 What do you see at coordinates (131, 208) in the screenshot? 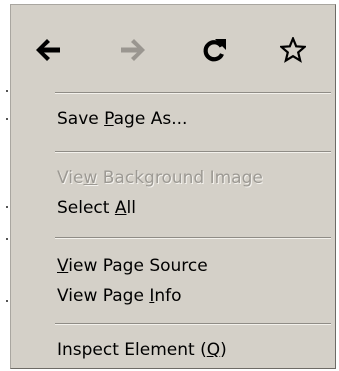
I see `item-label: ll` at bounding box center [131, 208].